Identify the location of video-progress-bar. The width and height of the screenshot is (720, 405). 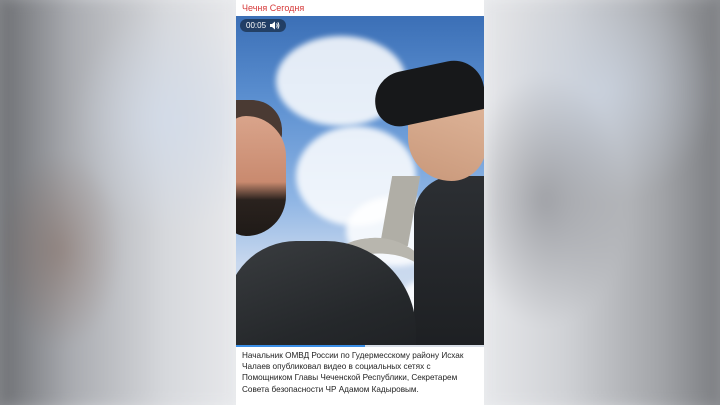
(360, 346).